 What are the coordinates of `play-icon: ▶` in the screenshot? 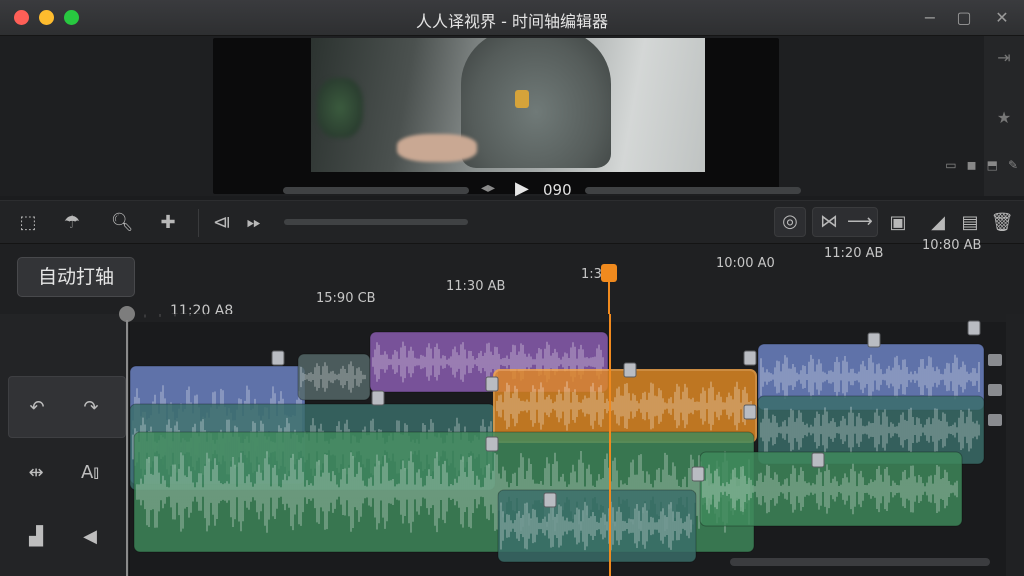 It's located at (522, 188).